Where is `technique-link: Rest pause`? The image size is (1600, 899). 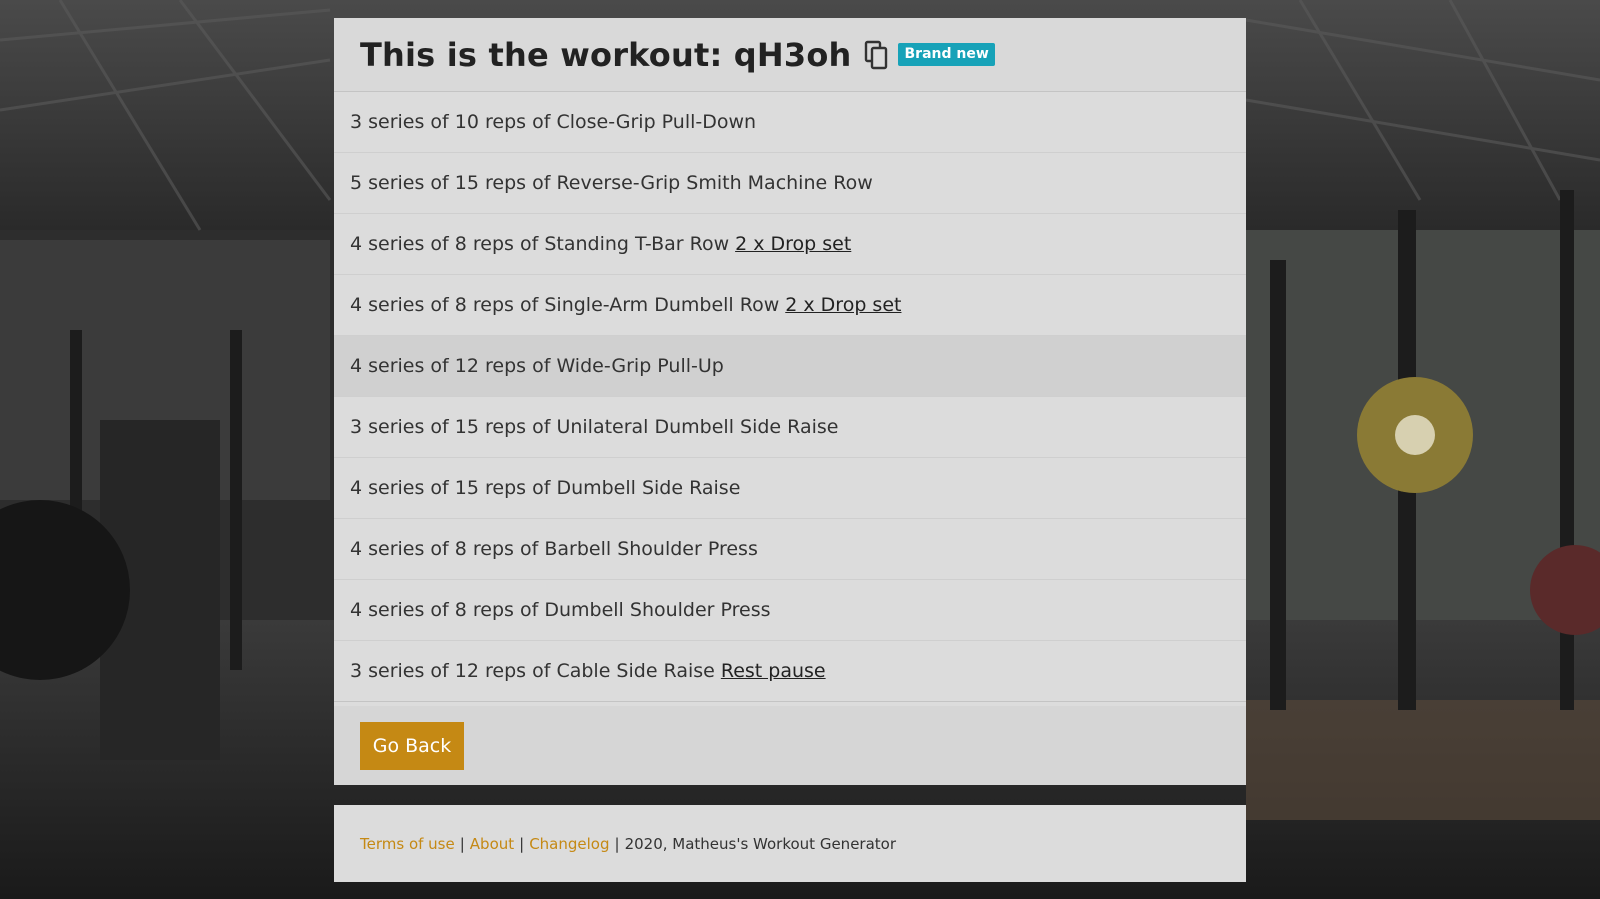 technique-link: Rest pause is located at coordinates (773, 671).